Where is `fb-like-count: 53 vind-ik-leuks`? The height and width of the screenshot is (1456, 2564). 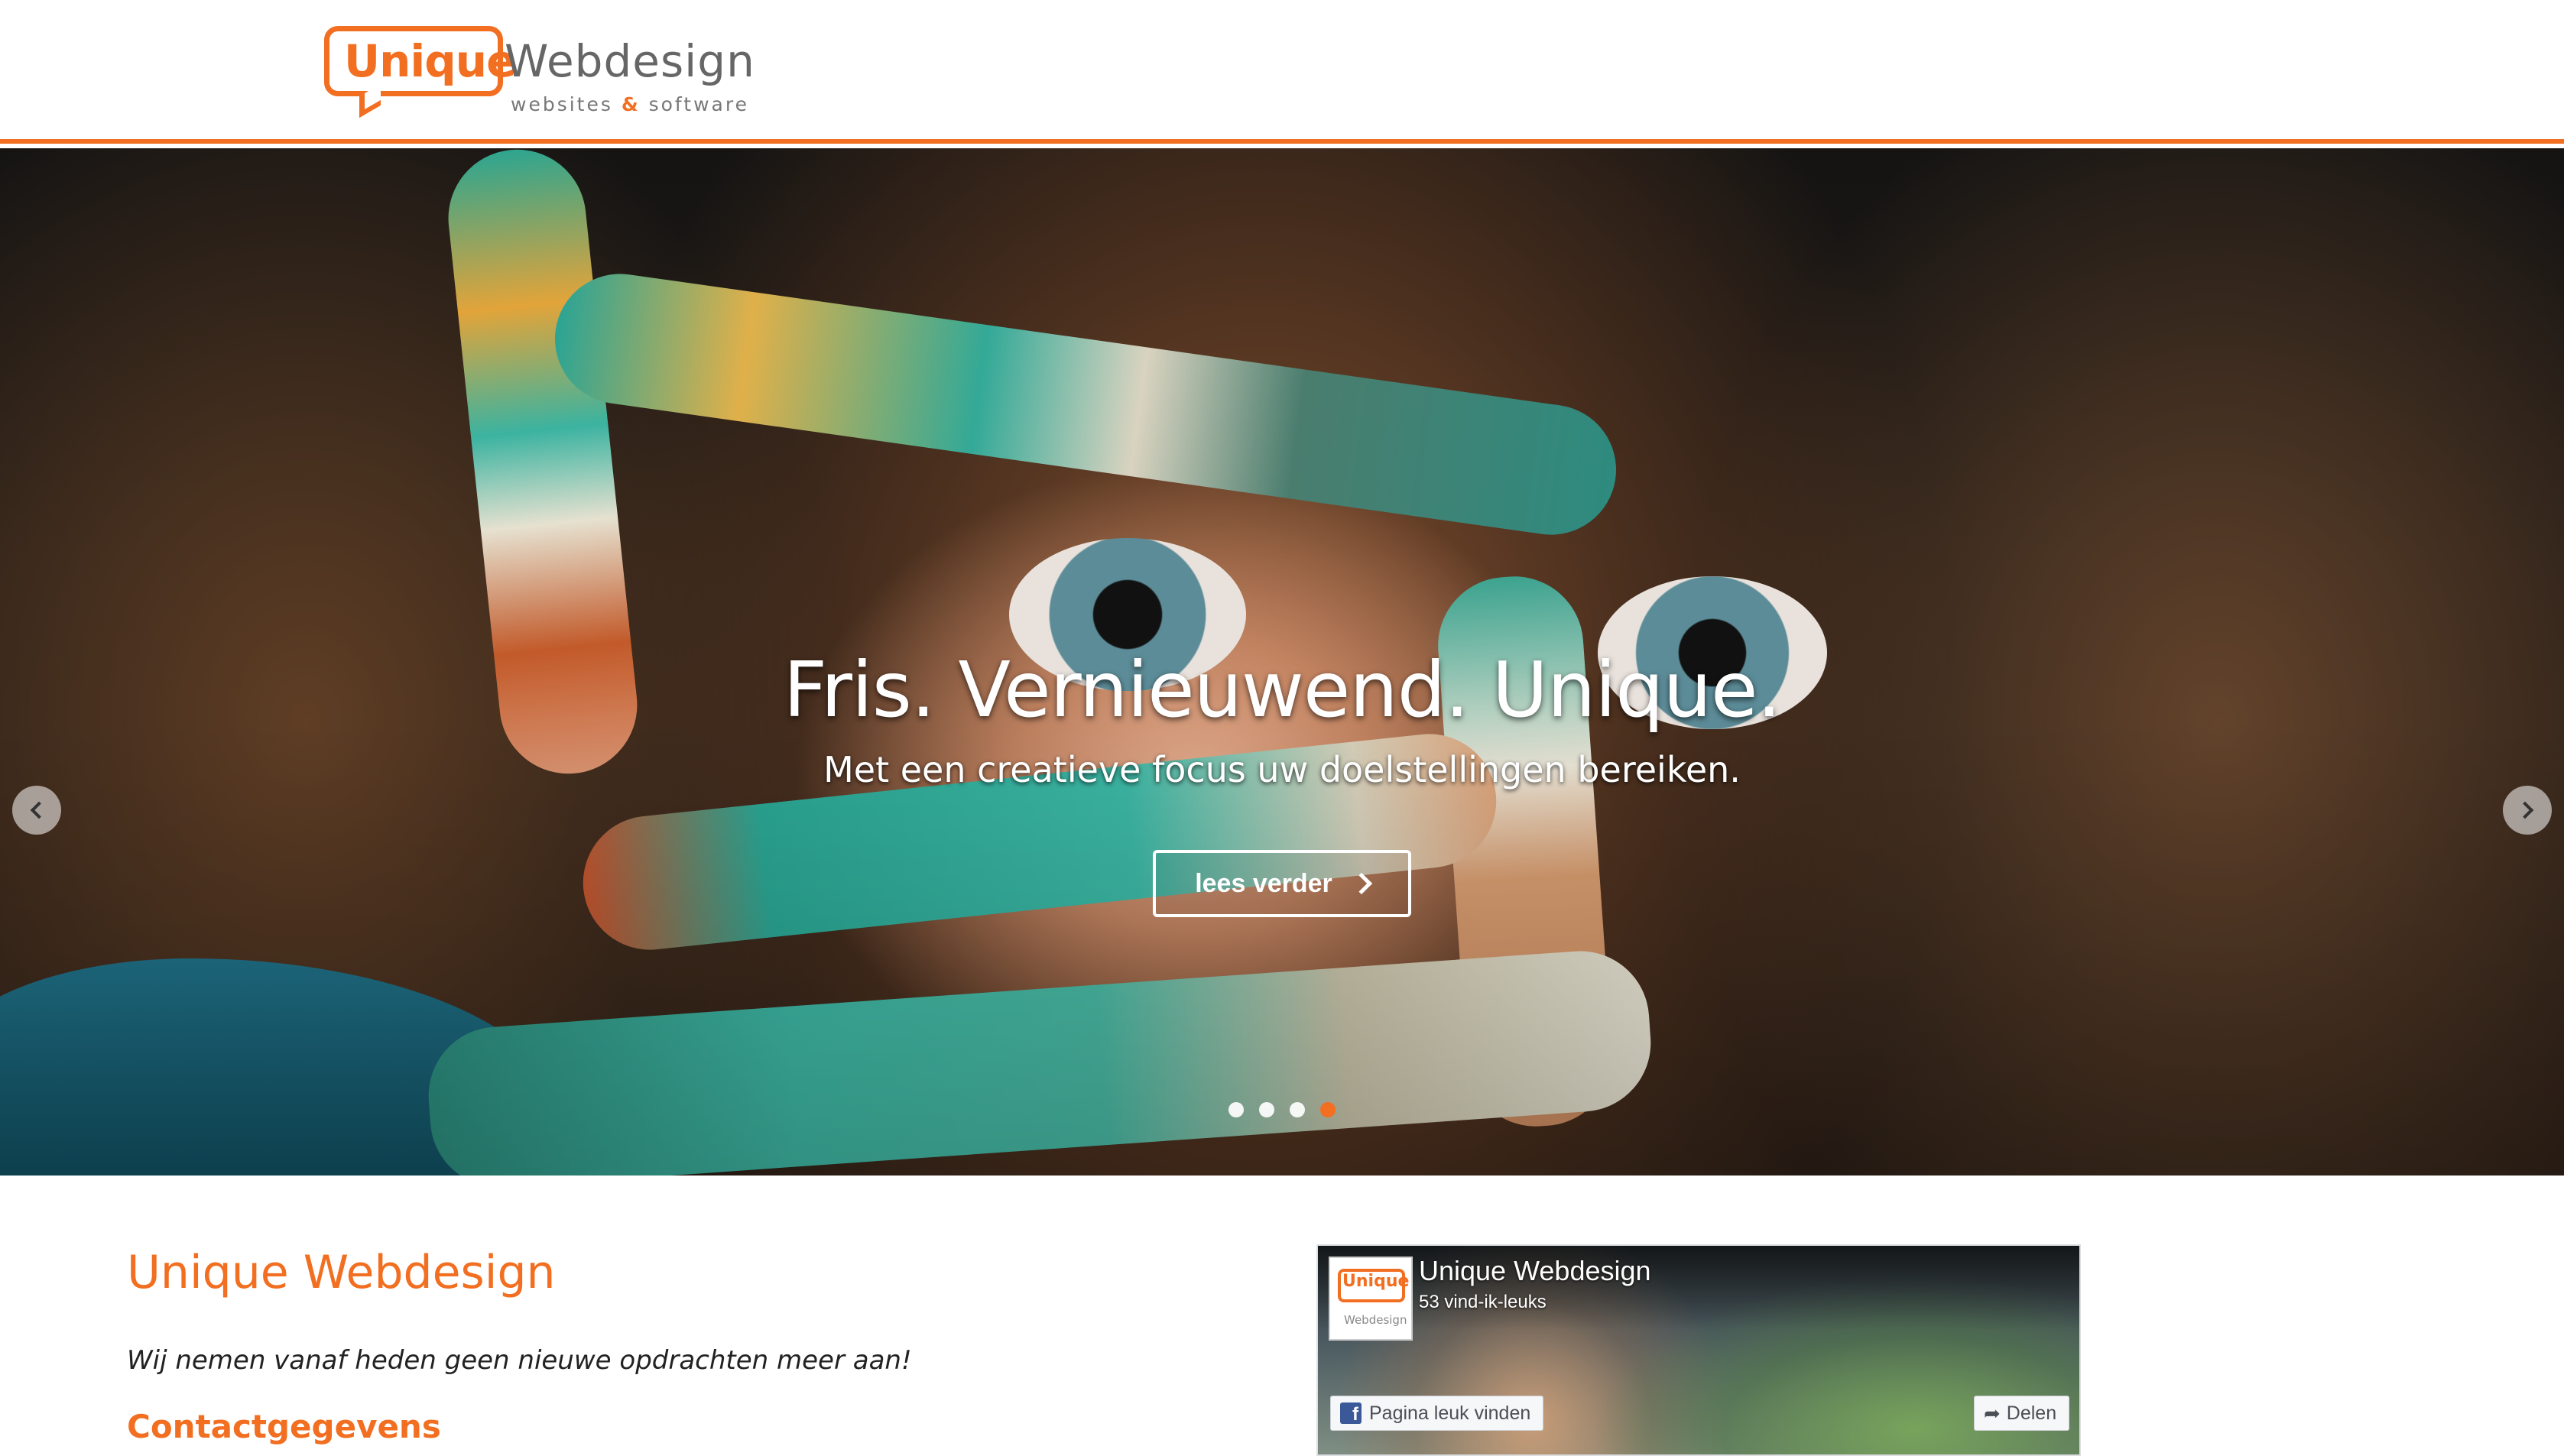 fb-like-count: 53 vind-ik-leuks is located at coordinates (1483, 1302).